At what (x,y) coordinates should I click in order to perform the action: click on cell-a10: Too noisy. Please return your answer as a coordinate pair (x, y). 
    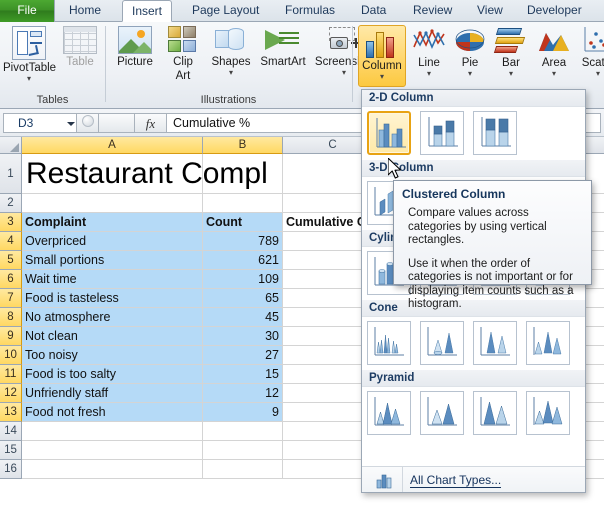
    Looking at the image, I should click on (112, 355).